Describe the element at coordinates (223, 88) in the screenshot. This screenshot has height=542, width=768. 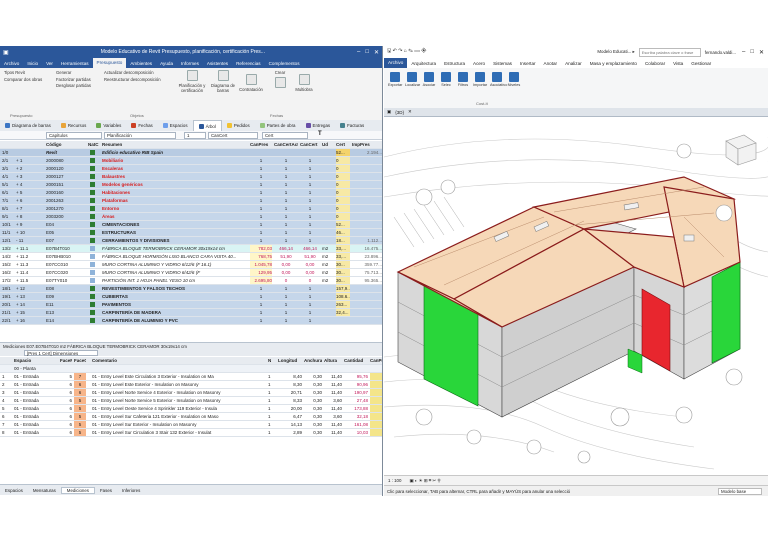
I see `ribbon-item: Diagrama de barras` at that location.